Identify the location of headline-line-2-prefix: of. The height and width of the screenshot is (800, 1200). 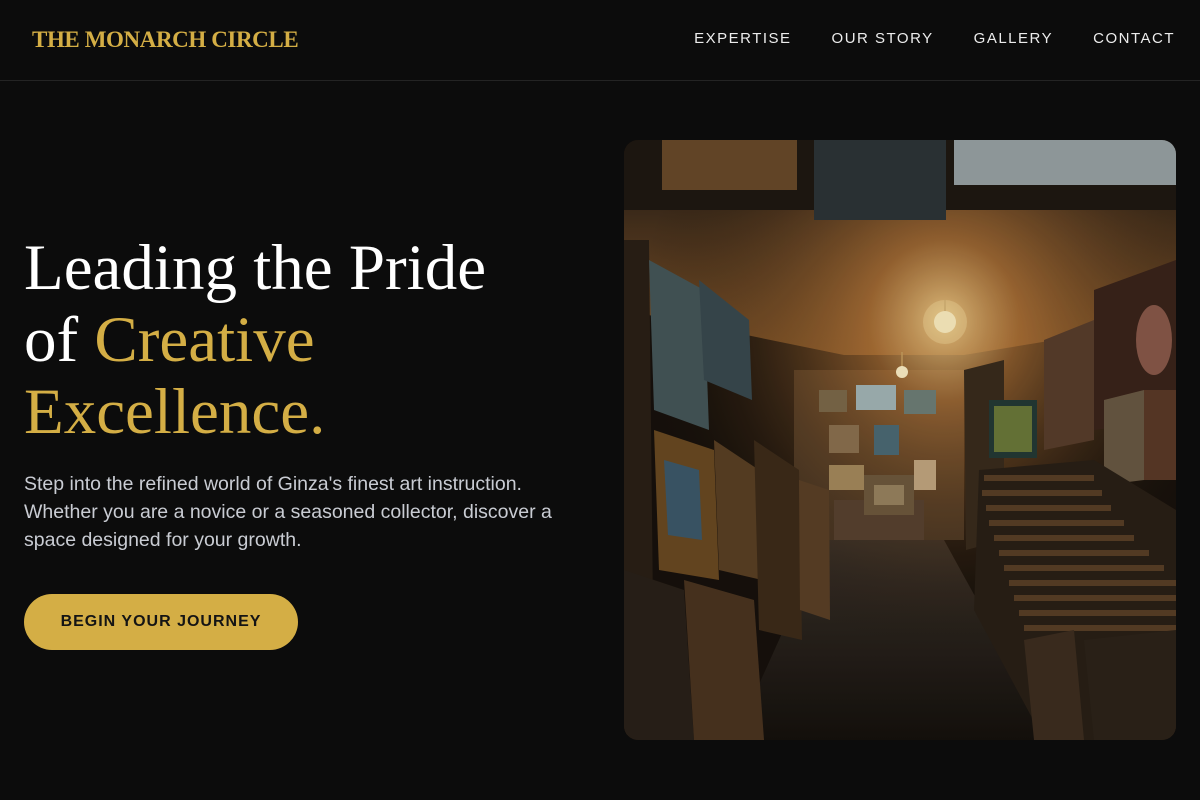
(59, 340).